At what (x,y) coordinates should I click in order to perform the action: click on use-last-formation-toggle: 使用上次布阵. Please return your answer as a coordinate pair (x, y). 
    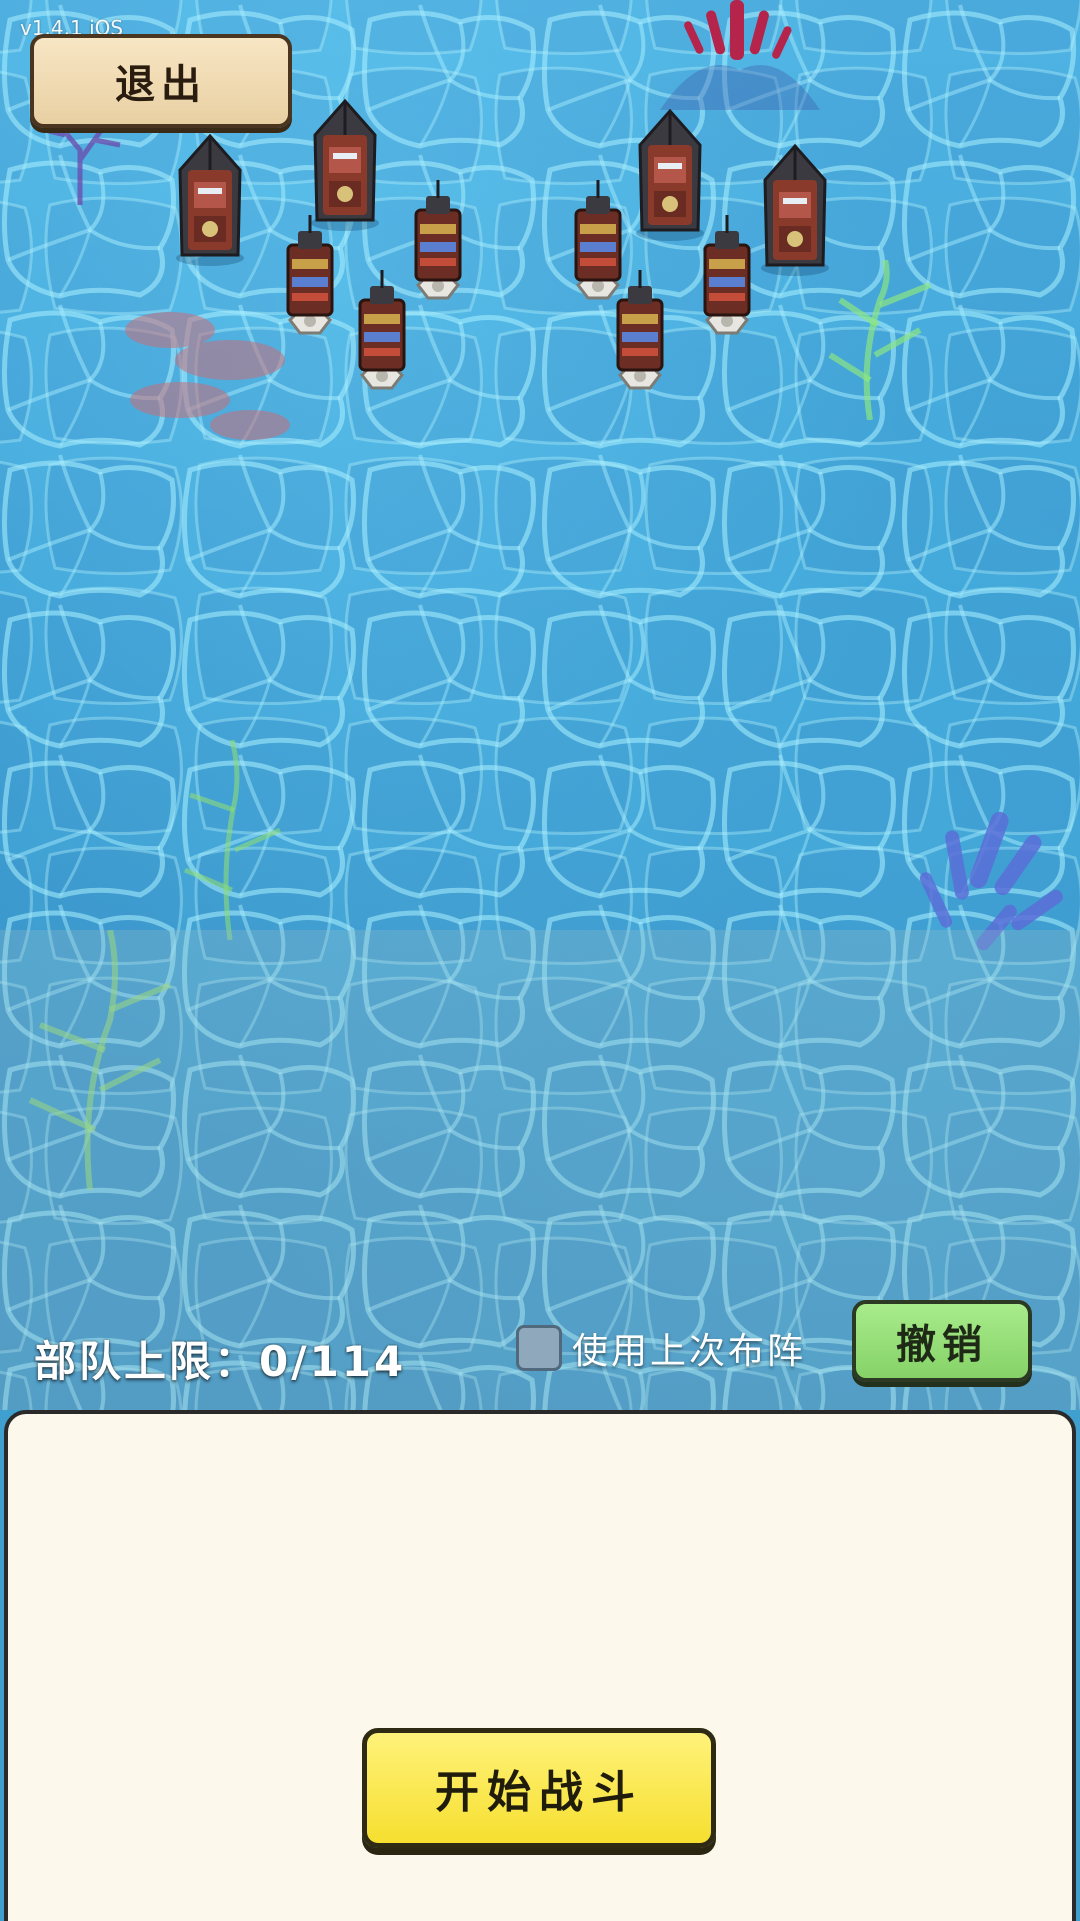
    Looking at the image, I should click on (661, 1348).